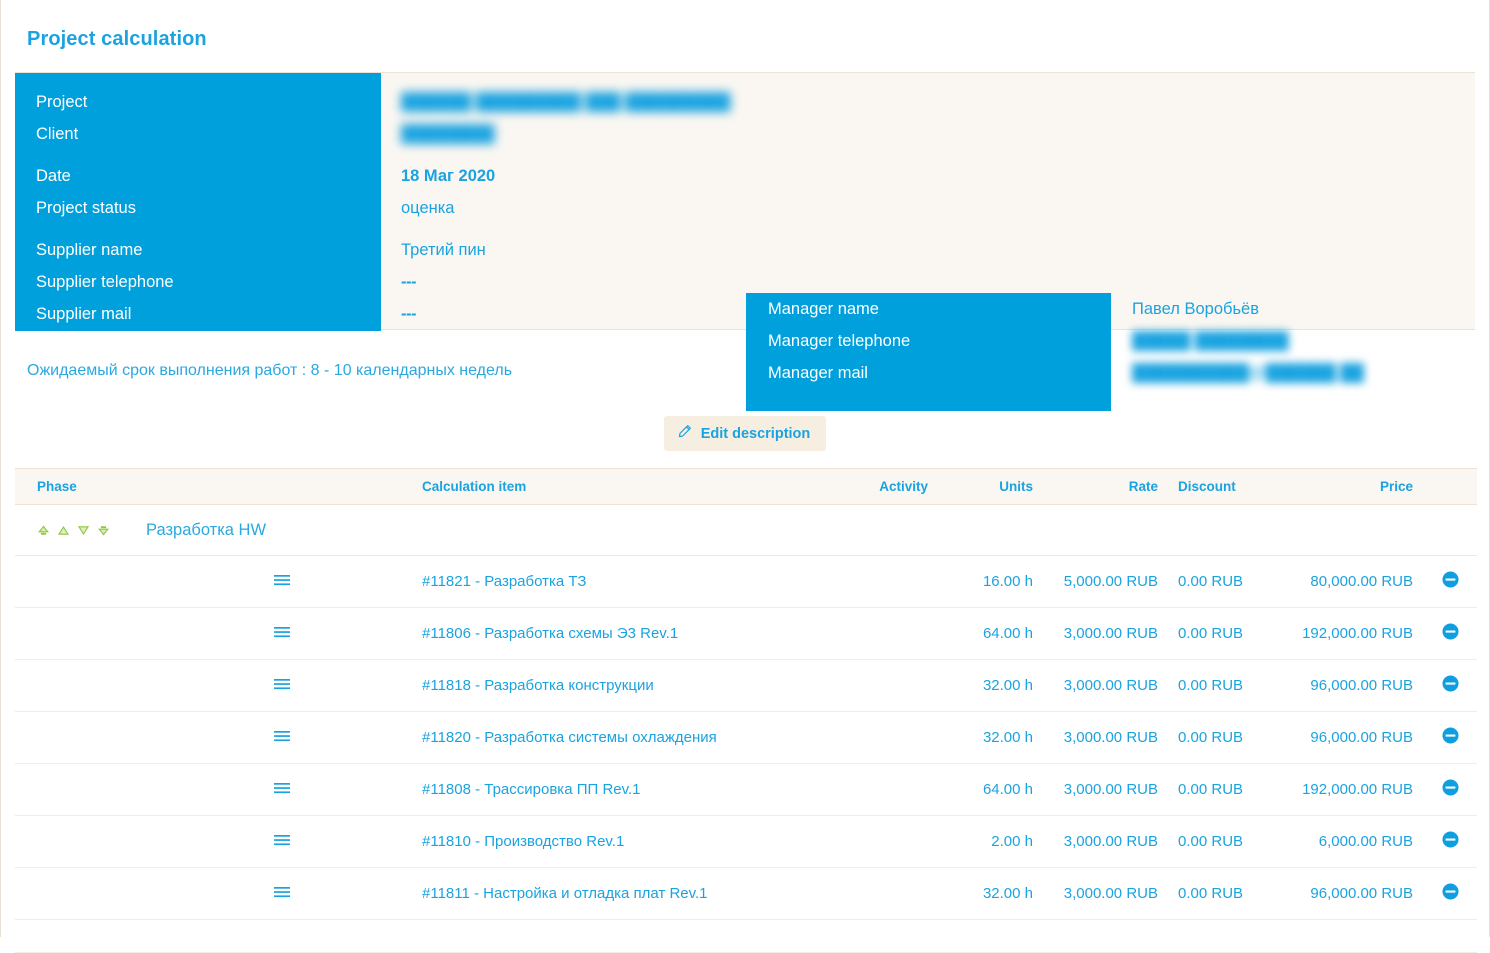  What do you see at coordinates (1105, 581) in the screenshot?
I see `row-rate-cell: 5,000.00 RUB` at bounding box center [1105, 581].